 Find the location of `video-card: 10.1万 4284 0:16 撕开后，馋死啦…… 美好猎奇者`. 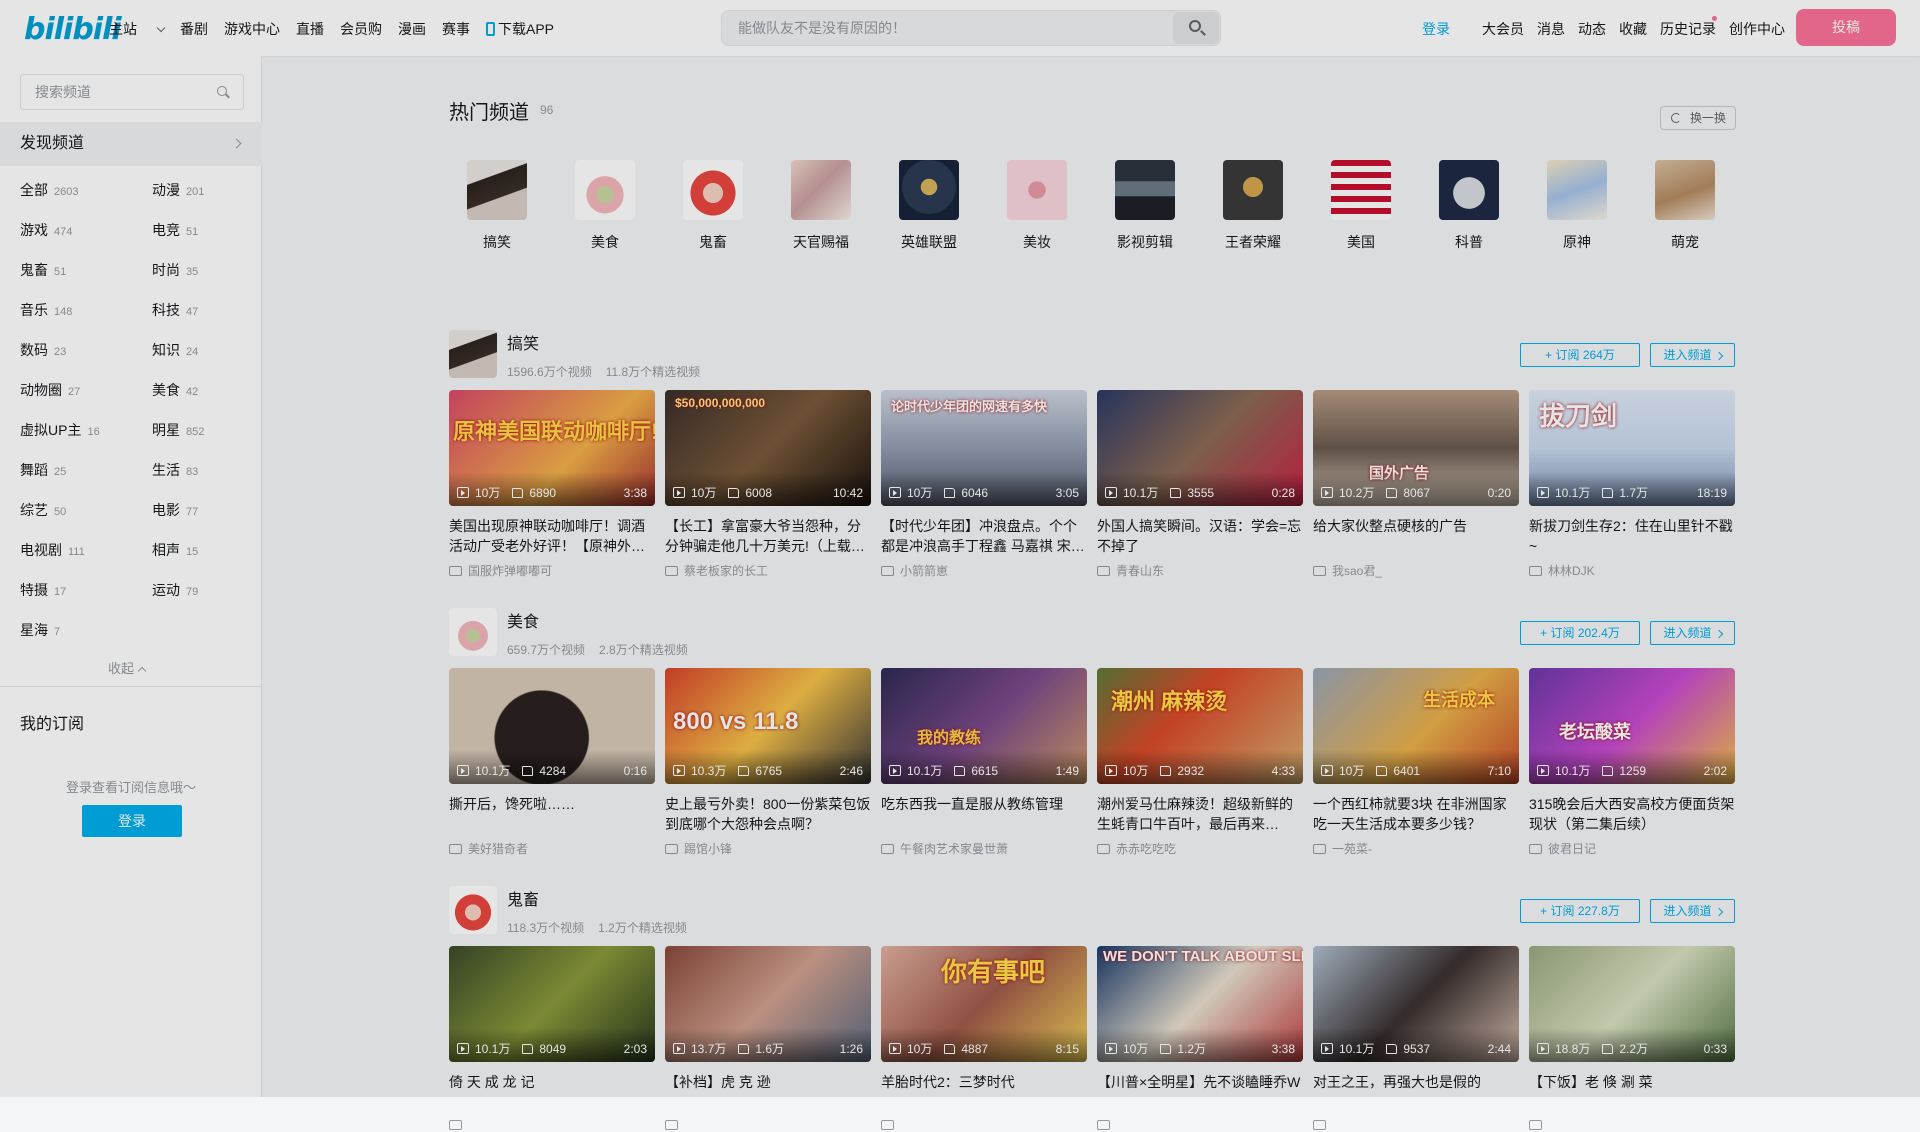

video-card: 10.1万 4284 0:16 撕开后，馋死啦…… 美好猎奇者 is located at coordinates (552, 762).